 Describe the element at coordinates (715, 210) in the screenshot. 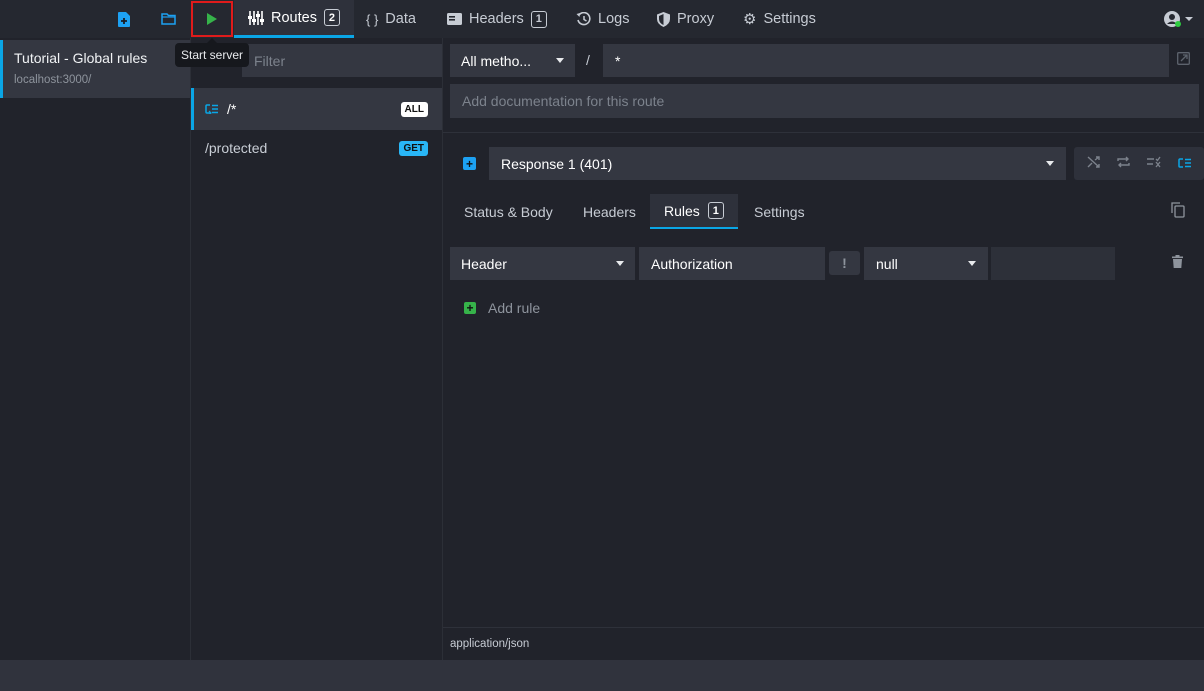

I see `rules-count-badge: 1` at that location.